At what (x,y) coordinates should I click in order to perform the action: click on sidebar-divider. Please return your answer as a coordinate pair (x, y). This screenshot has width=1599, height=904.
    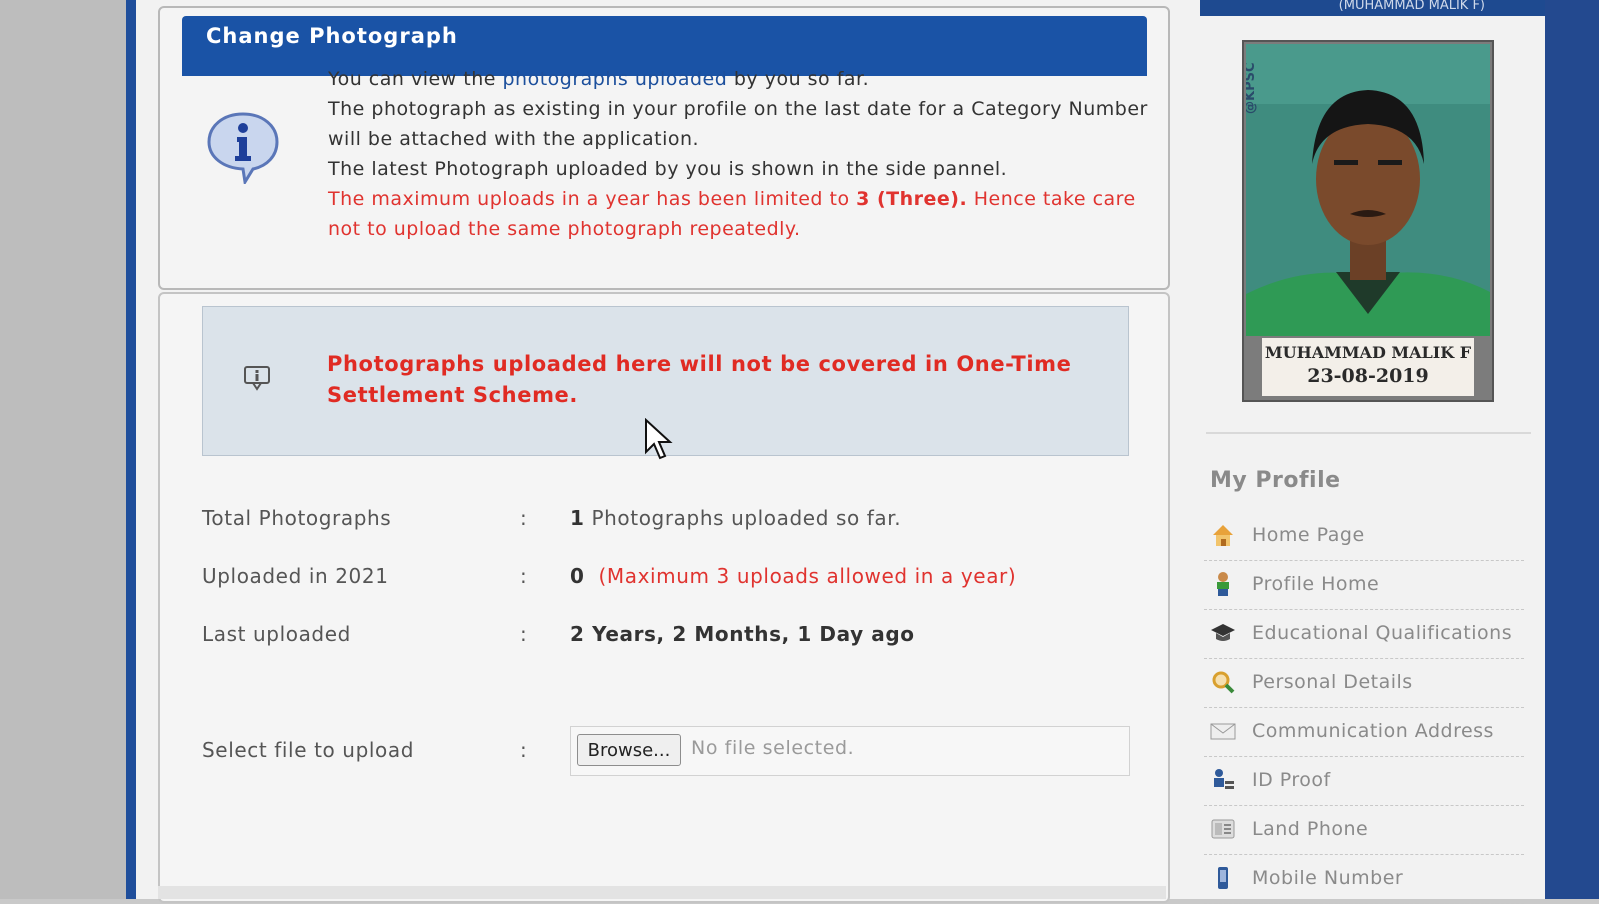
    Looking at the image, I should click on (1368, 433).